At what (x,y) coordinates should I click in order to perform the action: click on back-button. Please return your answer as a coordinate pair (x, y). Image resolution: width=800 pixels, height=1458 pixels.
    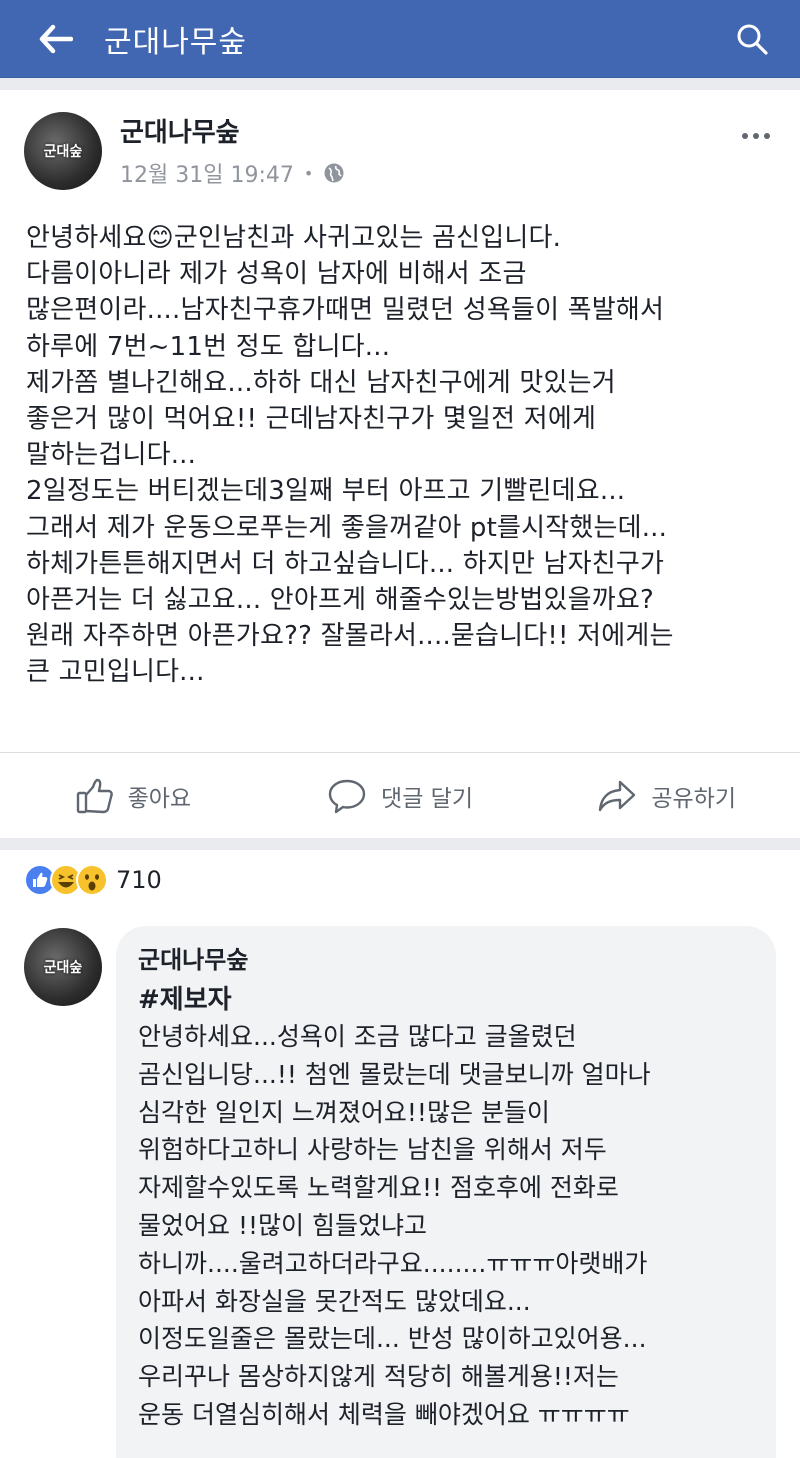
    Looking at the image, I should click on (56, 39).